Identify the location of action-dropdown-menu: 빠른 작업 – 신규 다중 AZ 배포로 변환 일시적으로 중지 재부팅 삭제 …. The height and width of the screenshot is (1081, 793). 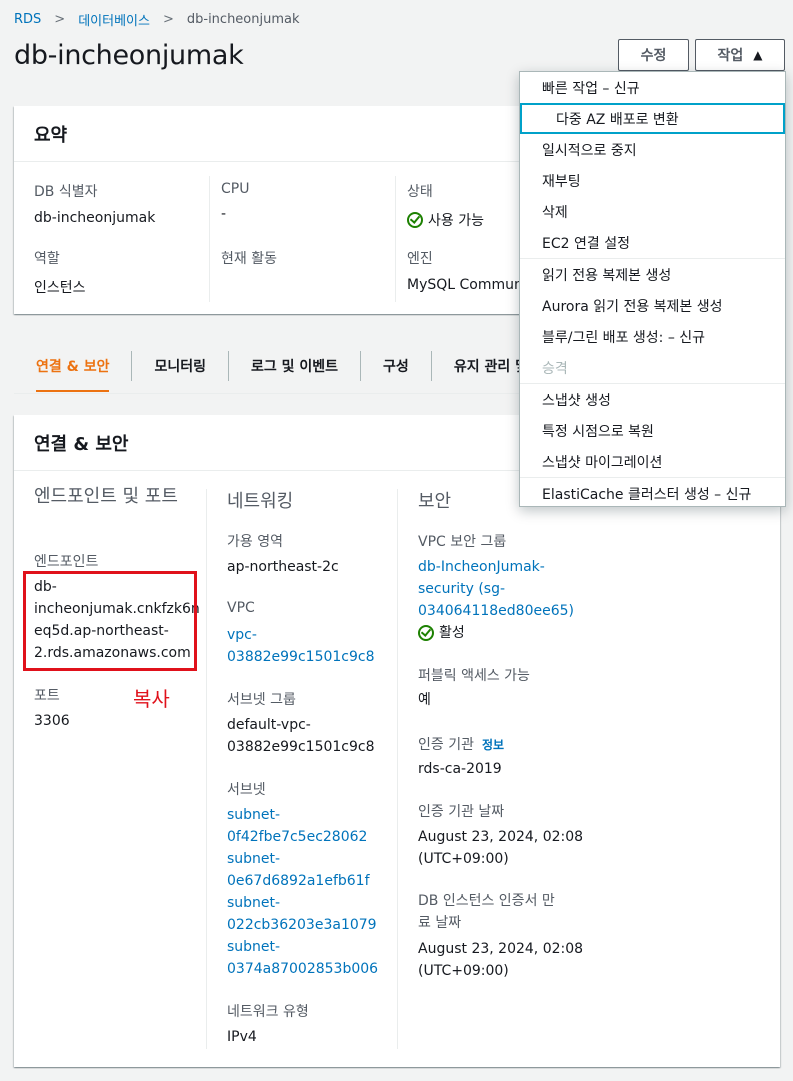
(652, 289).